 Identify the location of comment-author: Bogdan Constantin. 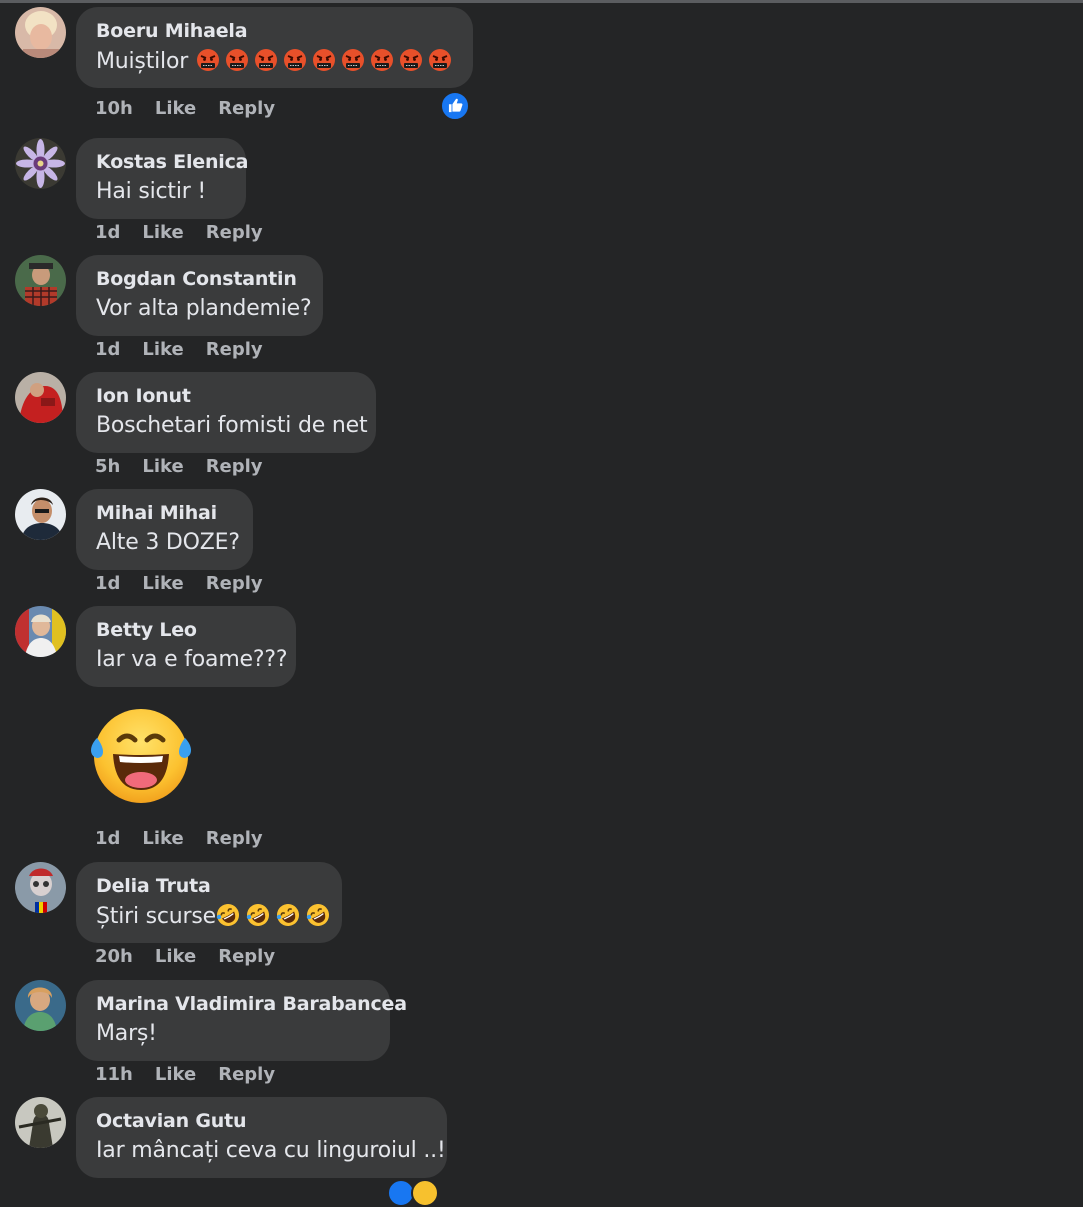
(196, 279).